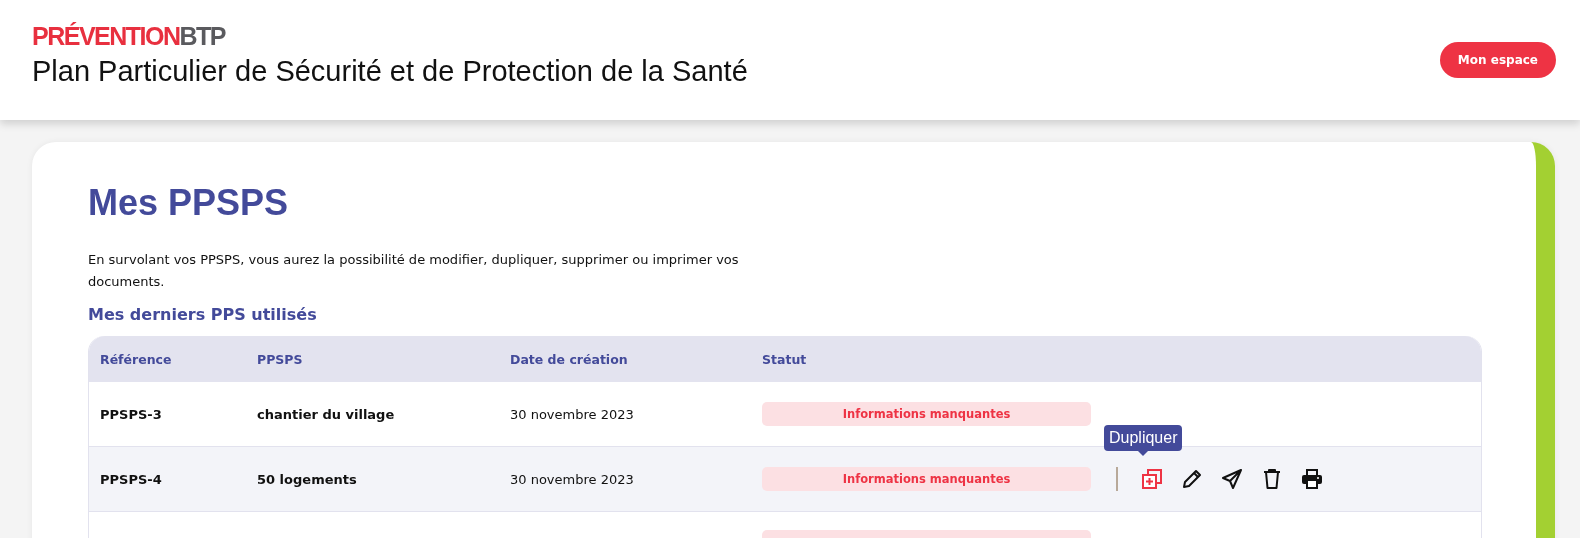 Image resolution: width=1580 pixels, height=538 pixels. Describe the element at coordinates (1232, 479) in the screenshot. I see `paper-plane-icon` at that location.